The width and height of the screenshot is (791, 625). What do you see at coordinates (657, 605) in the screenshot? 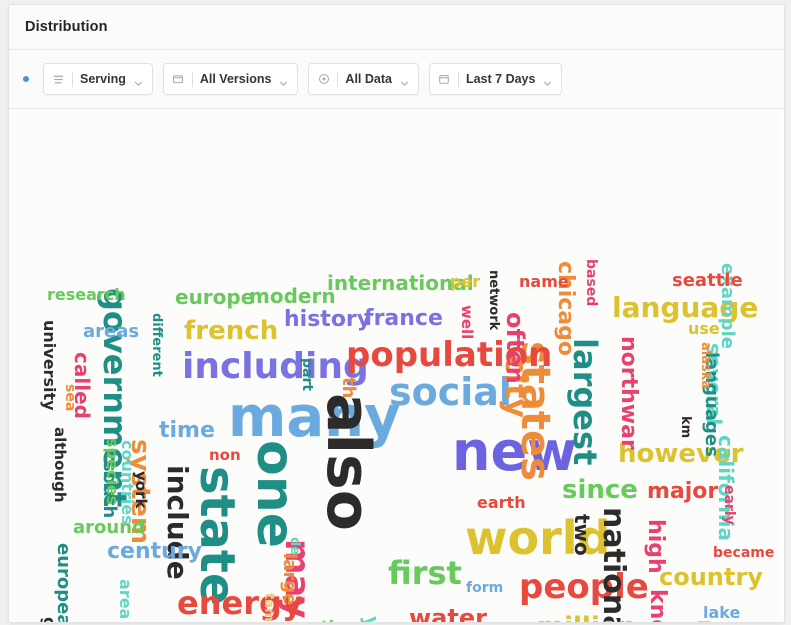
I see `wordcloud-word: known` at bounding box center [657, 605].